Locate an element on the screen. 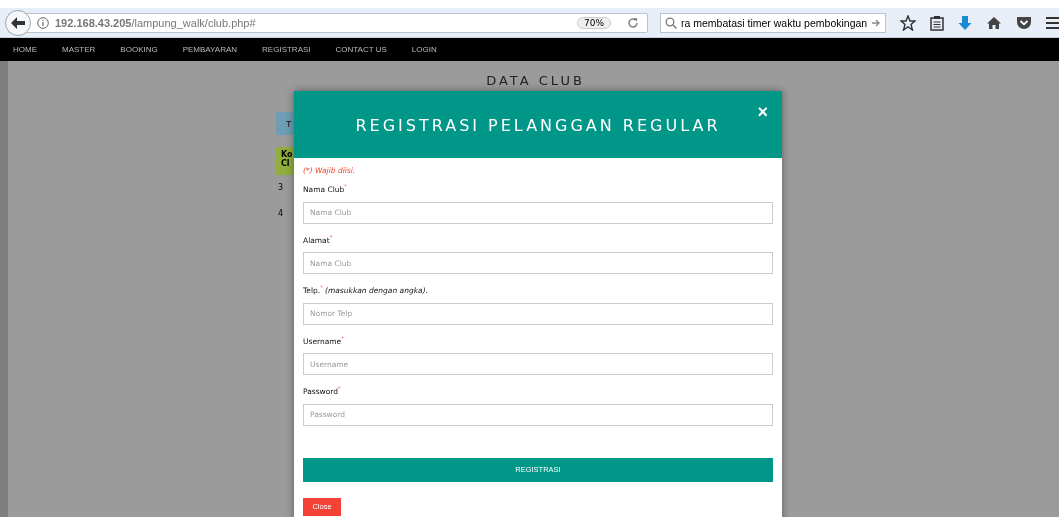  table-cell-text: 3 is located at coordinates (281, 188).